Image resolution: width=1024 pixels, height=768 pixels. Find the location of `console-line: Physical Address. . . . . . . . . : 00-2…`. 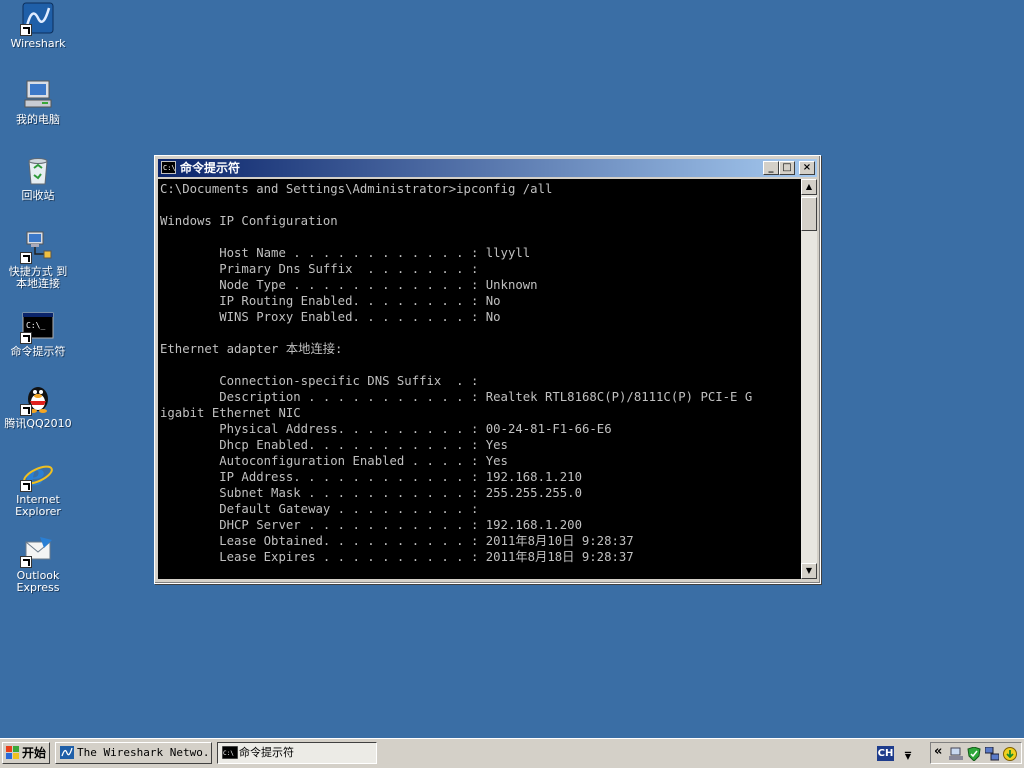

console-line: Physical Address. . . . . . . . . : 00-2… is located at coordinates (386, 429).